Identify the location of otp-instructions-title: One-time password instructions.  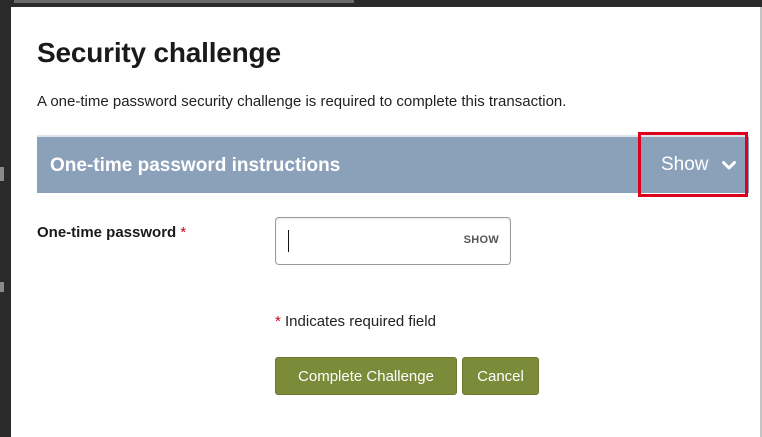
(195, 165).